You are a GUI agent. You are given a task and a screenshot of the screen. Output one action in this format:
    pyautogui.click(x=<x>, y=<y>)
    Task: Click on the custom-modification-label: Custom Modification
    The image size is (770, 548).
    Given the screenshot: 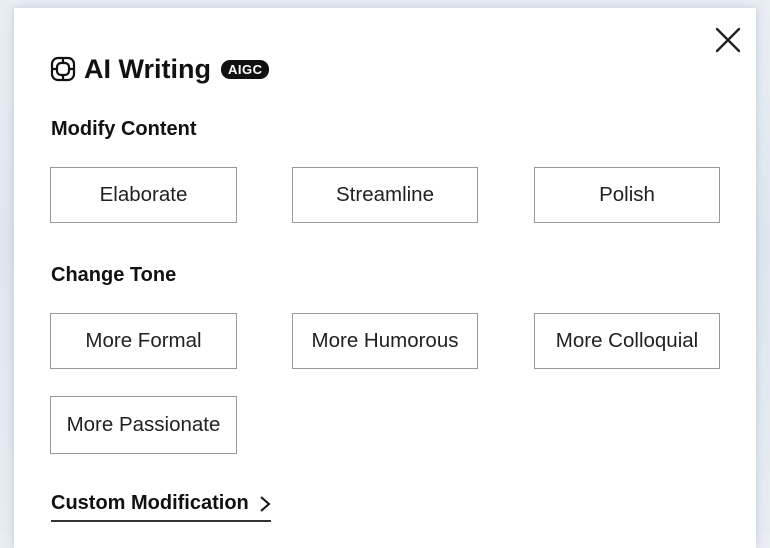 What is the action you would take?
    pyautogui.click(x=150, y=503)
    